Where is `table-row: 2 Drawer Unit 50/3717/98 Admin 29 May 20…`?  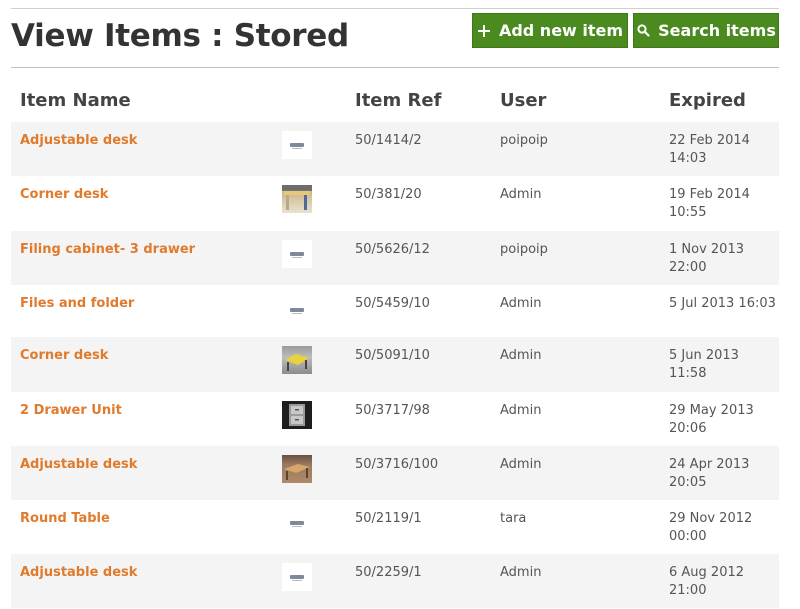 table-row: 2 Drawer Unit 50/3717/98 Admin 29 May 20… is located at coordinates (395, 419).